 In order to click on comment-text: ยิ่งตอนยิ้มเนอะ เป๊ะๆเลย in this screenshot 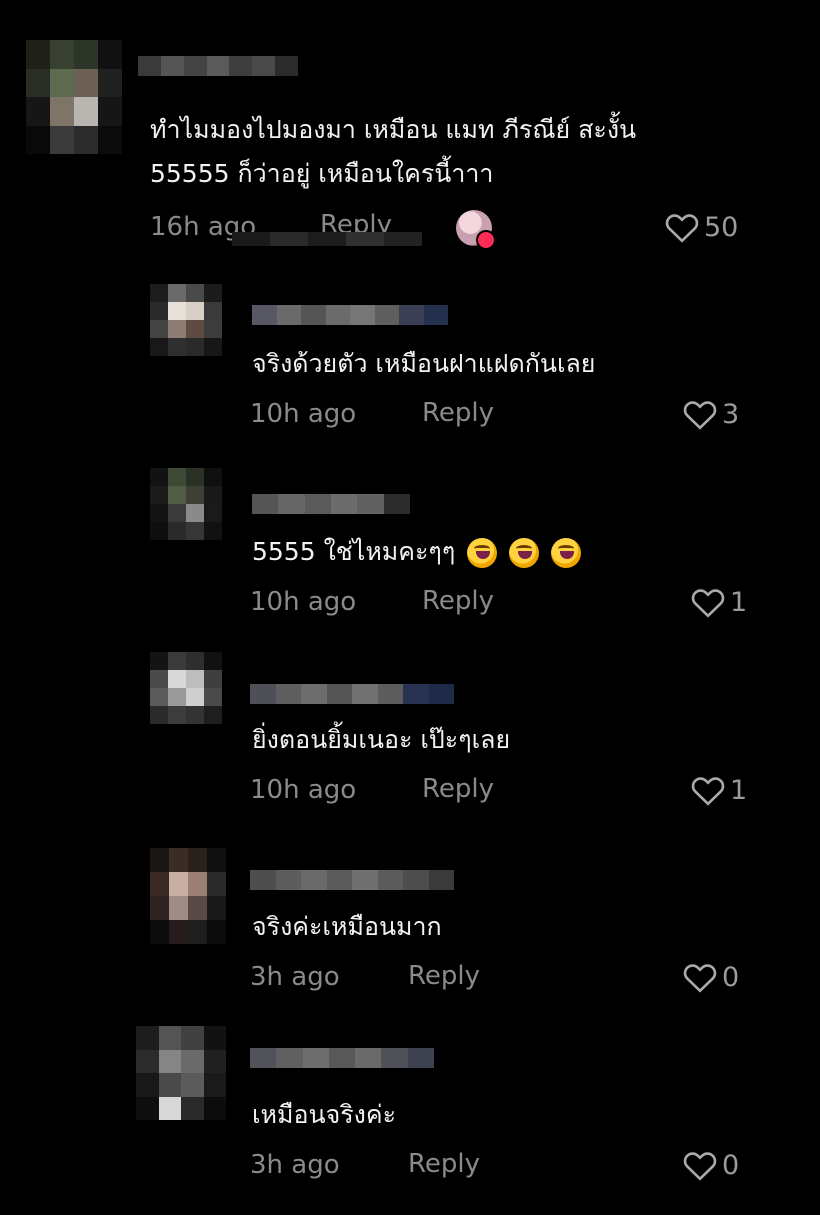, I will do `click(381, 739)`.